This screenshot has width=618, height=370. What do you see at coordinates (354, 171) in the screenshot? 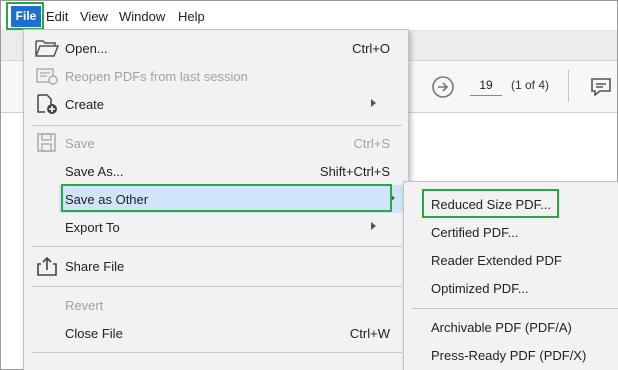
I see `shortcut-label: Shift+Ctrl+S` at bounding box center [354, 171].